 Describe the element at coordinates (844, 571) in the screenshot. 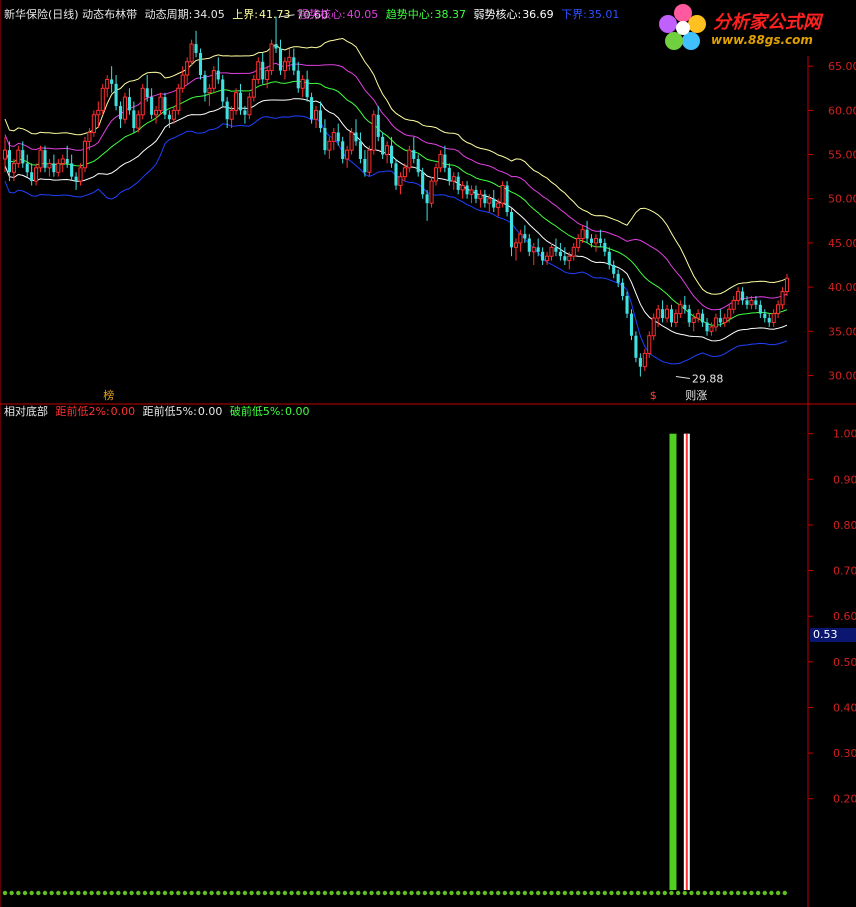

I see `indicator-tick-label: 0.70` at that location.